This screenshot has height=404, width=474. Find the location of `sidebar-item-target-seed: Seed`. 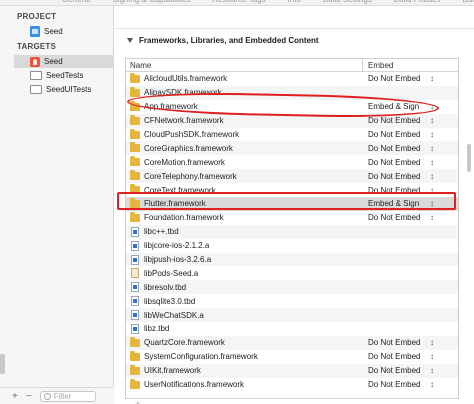

sidebar-item-target-seed: Seed is located at coordinates (64, 61).